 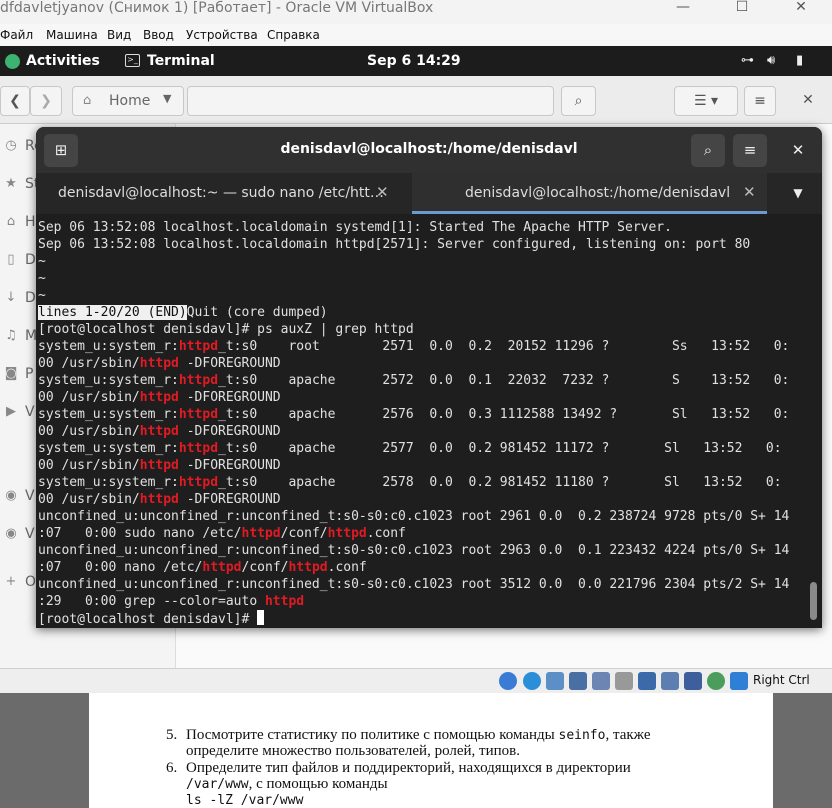 What do you see at coordinates (16, 35) in the screenshot?
I see `menu-file: Файл` at bounding box center [16, 35].